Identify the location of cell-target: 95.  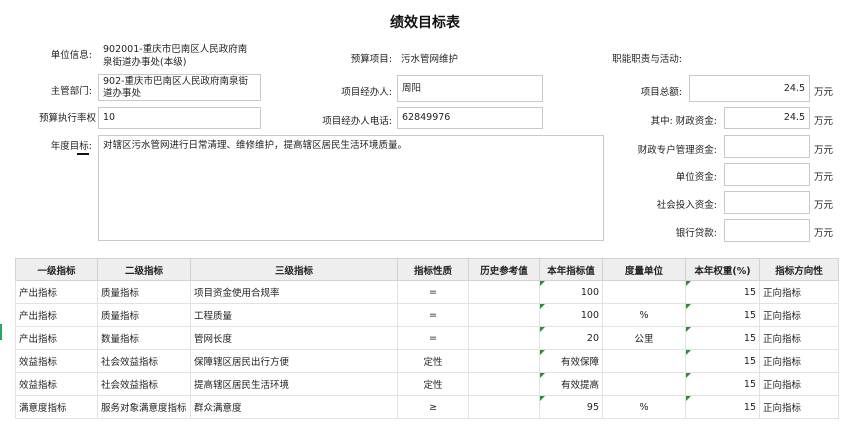
(571, 407).